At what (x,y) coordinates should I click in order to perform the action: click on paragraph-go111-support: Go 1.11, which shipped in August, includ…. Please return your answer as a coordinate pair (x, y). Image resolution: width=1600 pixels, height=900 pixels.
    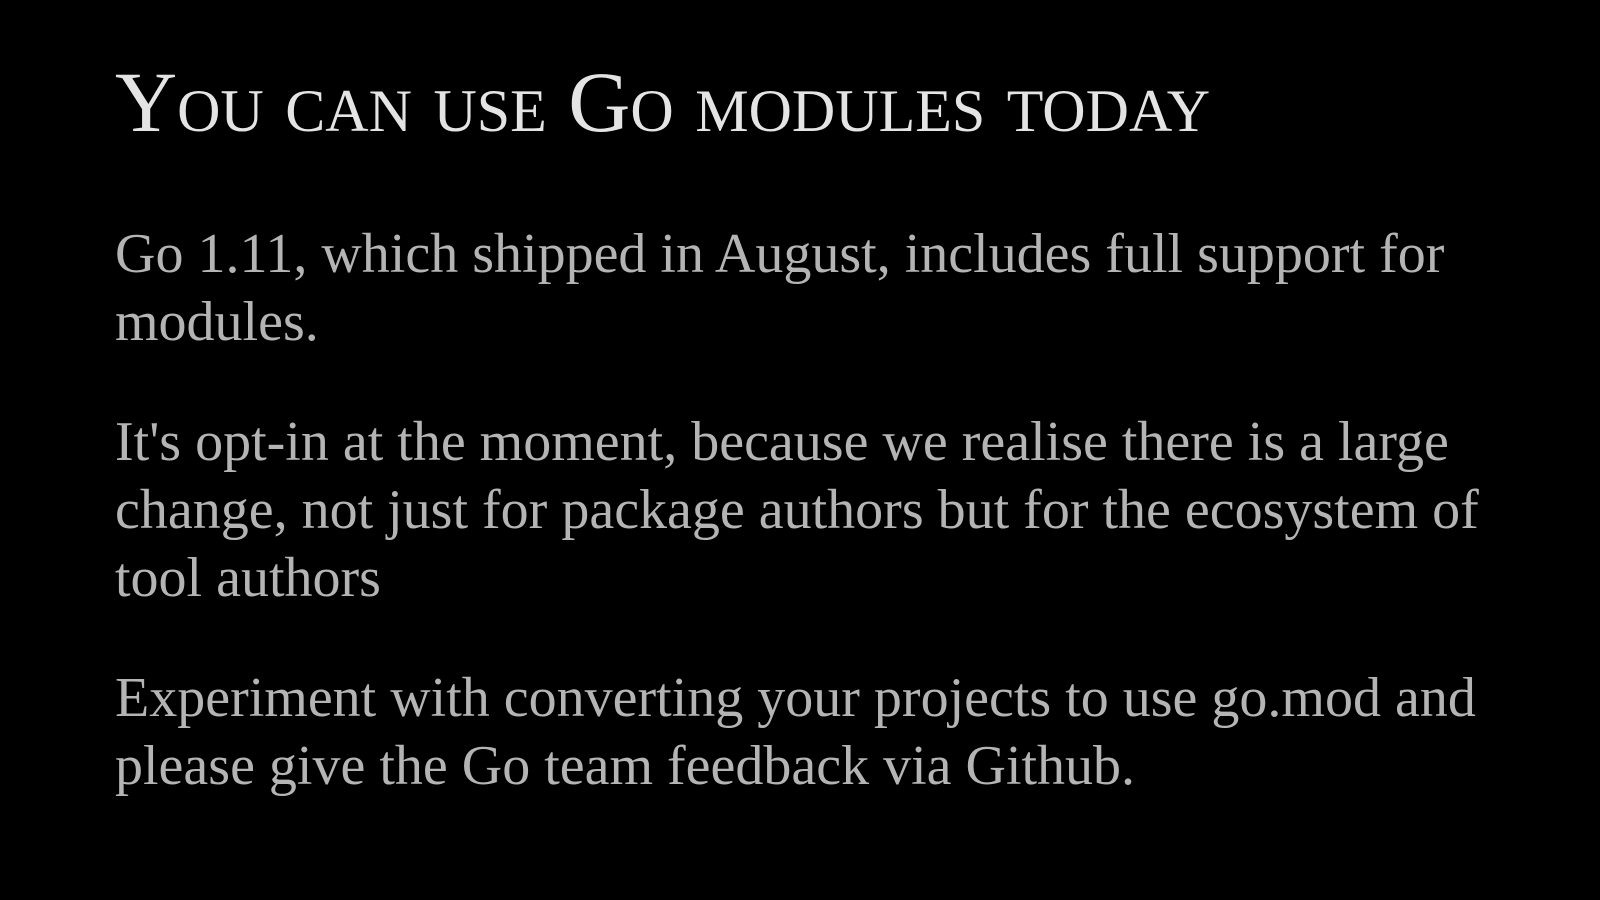
    Looking at the image, I should click on (780, 288).